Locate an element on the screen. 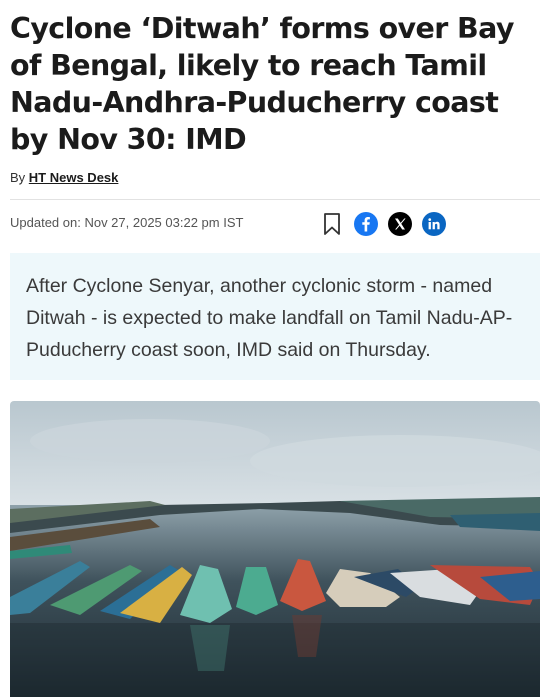 Image resolution: width=550 pixels, height=697 pixels. byline: By HT News Desk is located at coordinates (64, 177).